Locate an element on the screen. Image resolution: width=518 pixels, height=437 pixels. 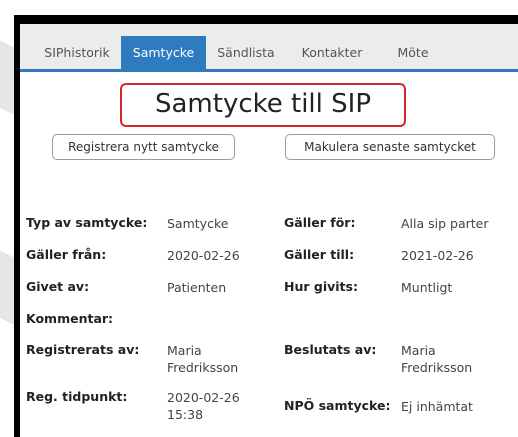
tab-mote: Möte is located at coordinates (413, 52).